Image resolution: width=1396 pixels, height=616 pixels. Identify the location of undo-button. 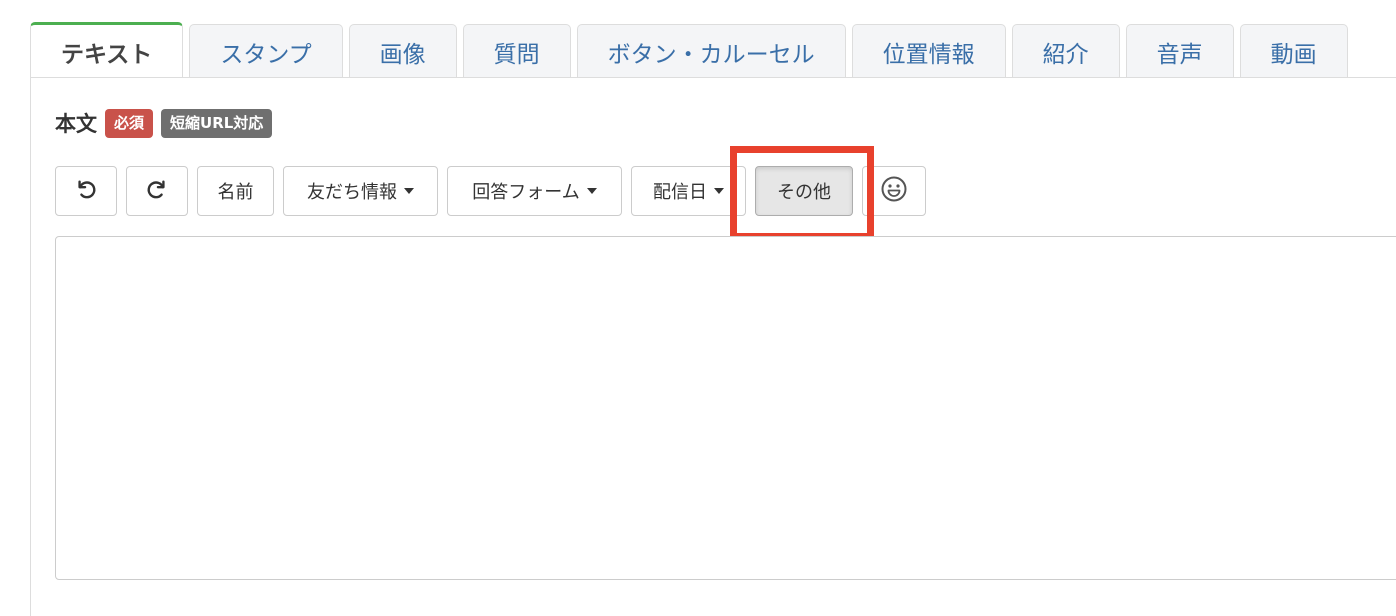
(86, 191).